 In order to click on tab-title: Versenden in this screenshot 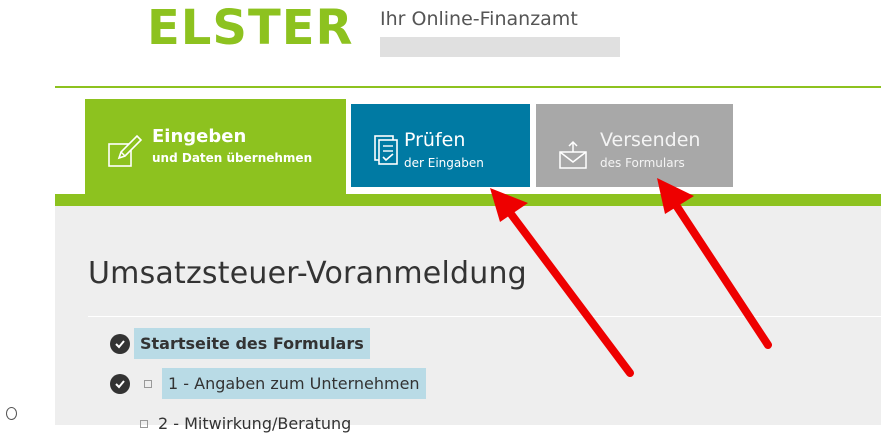, I will do `click(650, 140)`.